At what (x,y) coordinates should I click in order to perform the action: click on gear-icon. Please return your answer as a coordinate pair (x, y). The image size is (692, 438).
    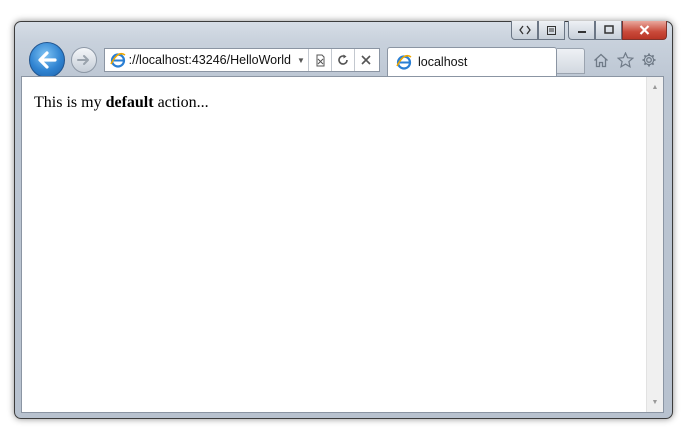
    Looking at the image, I should click on (649, 60).